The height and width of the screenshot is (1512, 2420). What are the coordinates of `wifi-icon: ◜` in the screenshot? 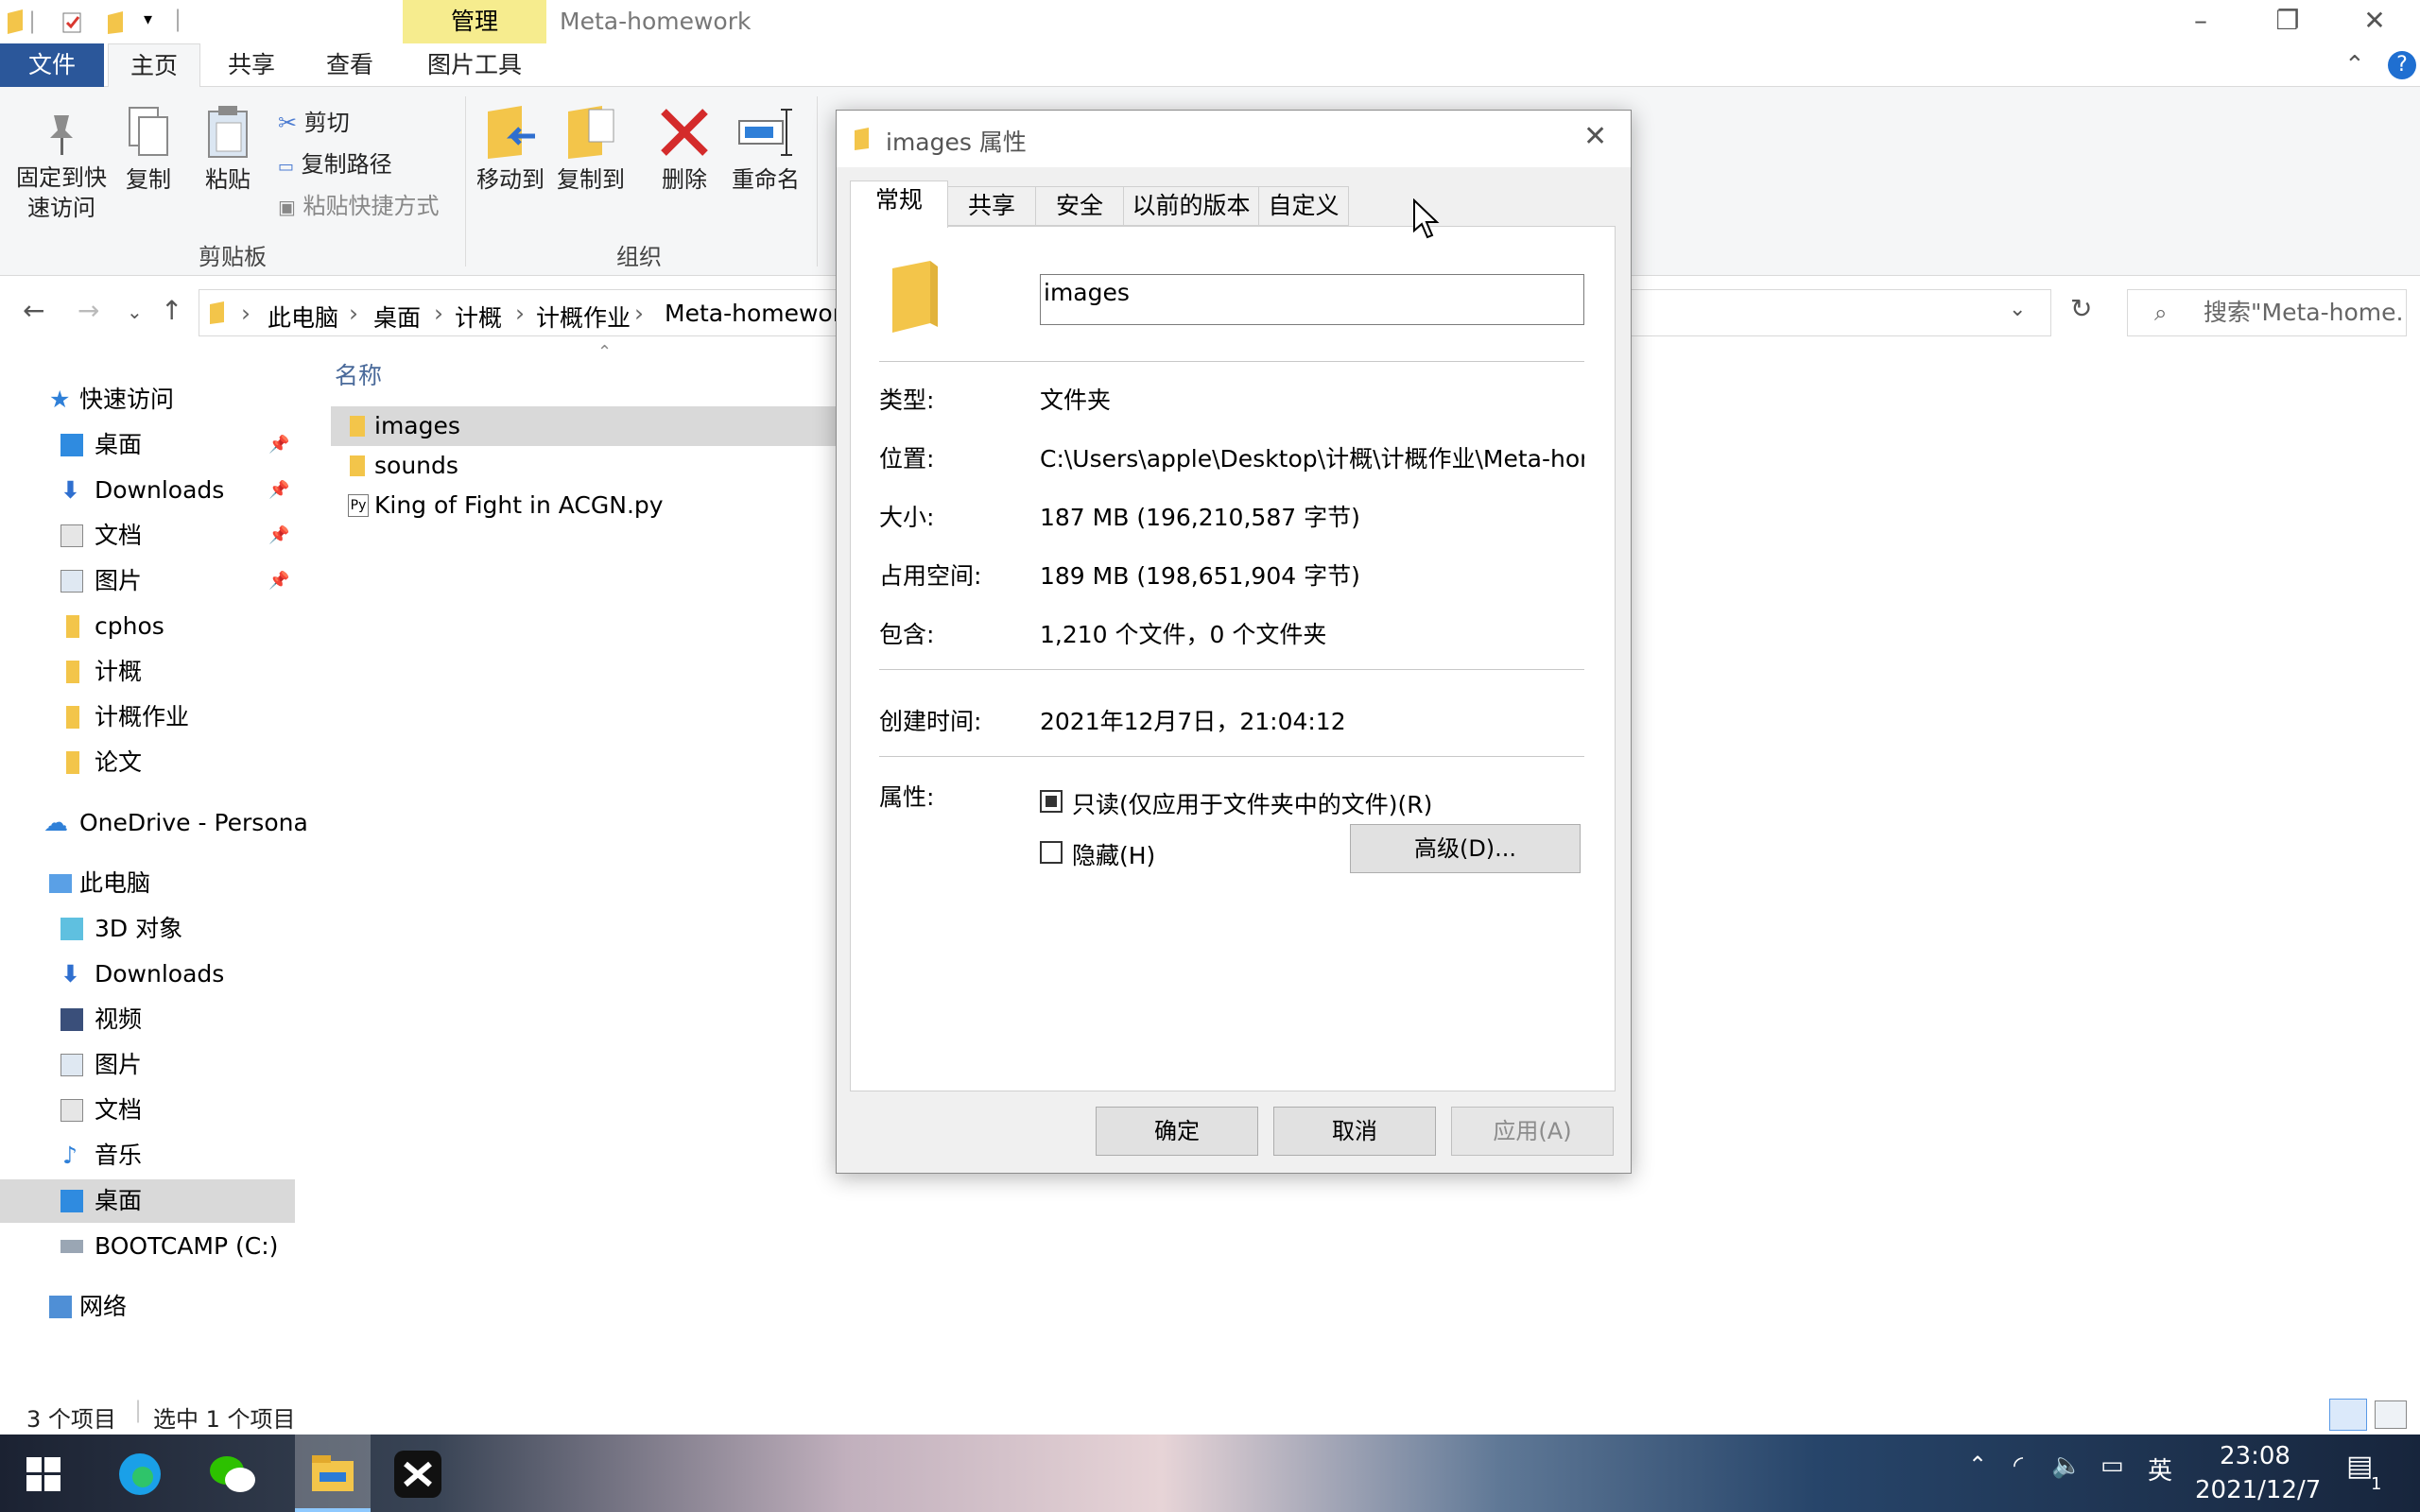 It's located at (2019, 1466).